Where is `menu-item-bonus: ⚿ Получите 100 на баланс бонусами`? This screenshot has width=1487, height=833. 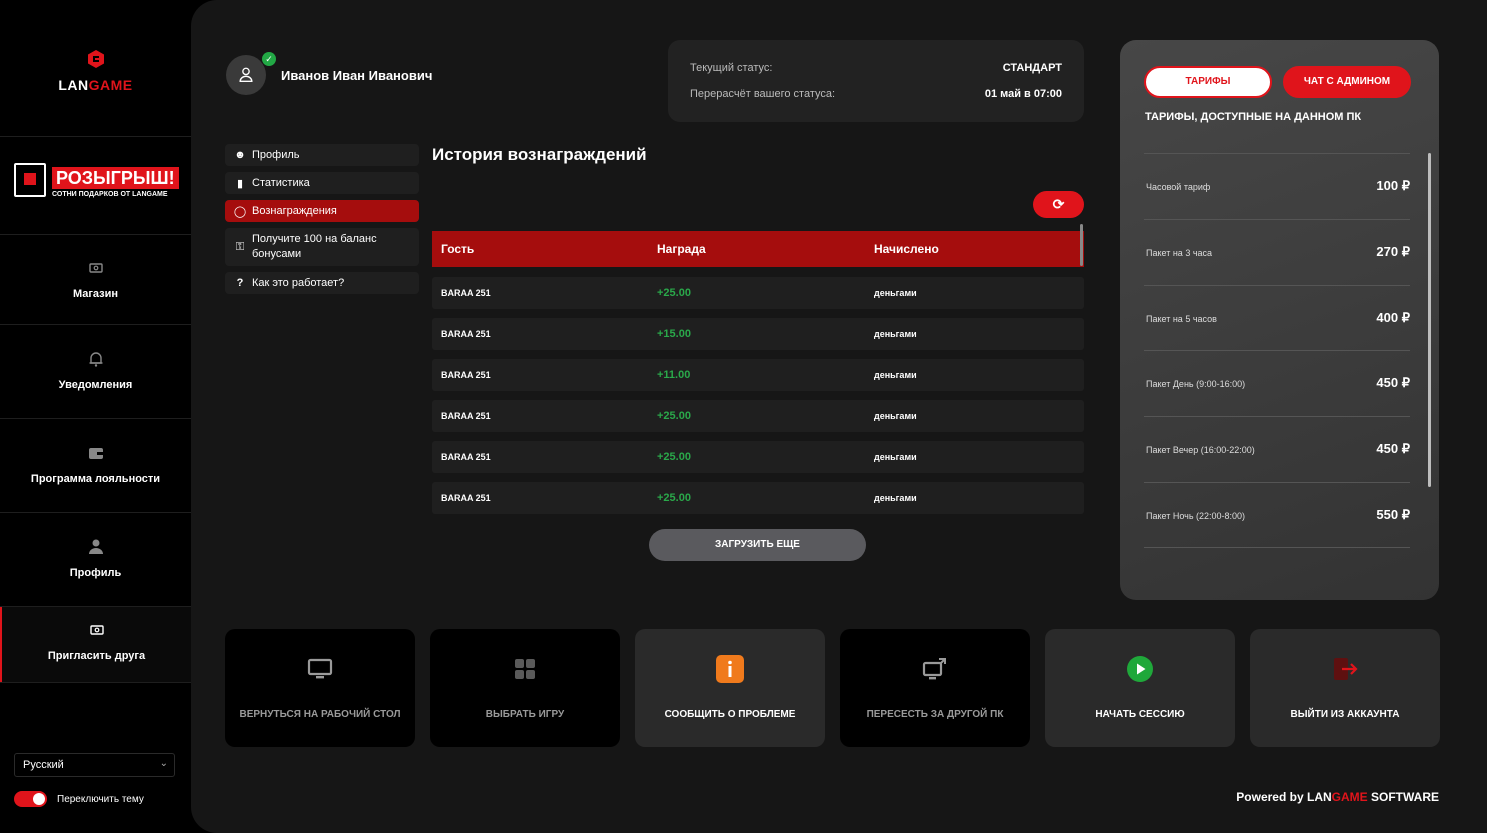
menu-item-bonus: ⚿ Получите 100 на баланс бонусами is located at coordinates (322, 247).